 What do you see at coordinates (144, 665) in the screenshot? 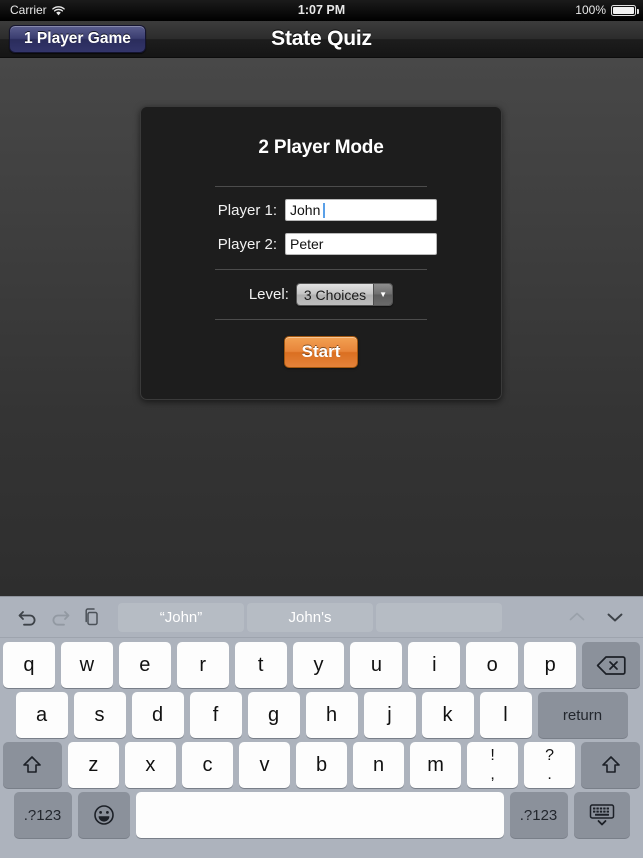
I see `key-e: e` at bounding box center [144, 665].